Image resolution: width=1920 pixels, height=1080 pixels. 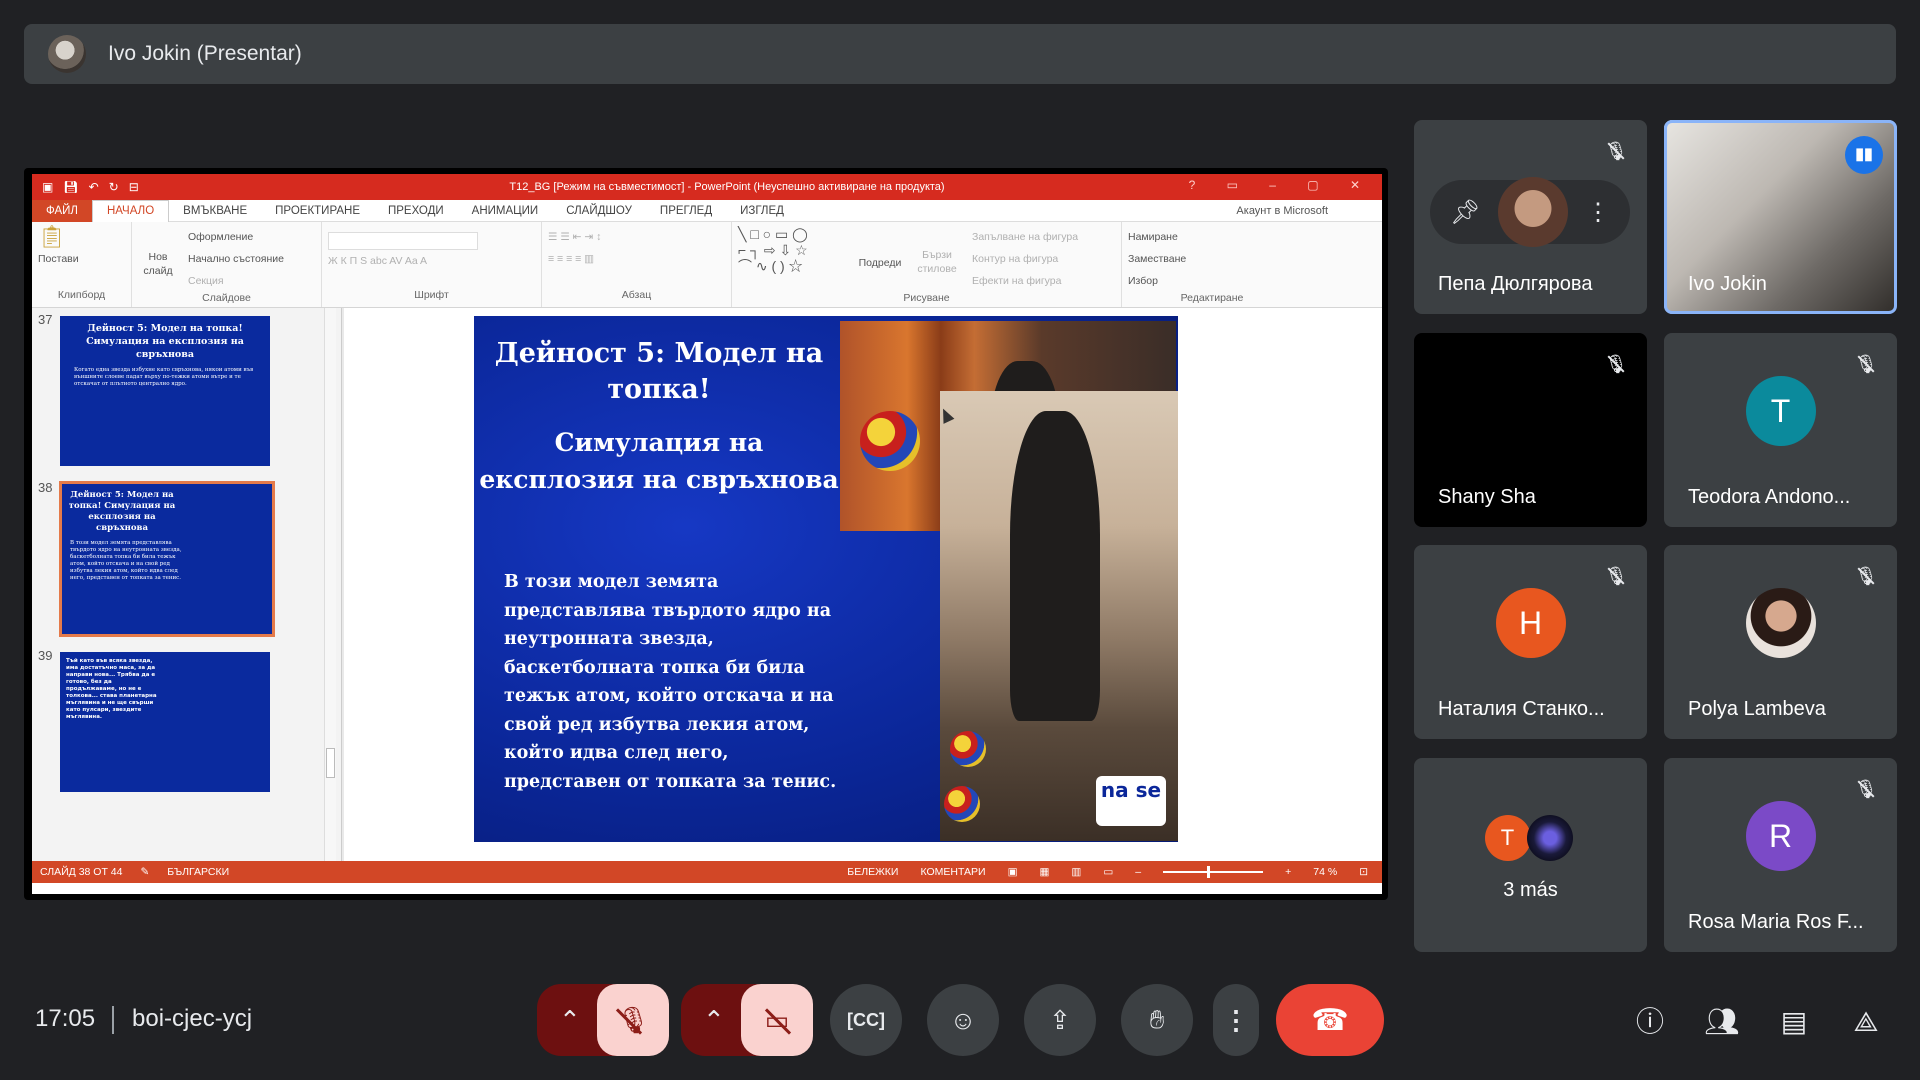 I want to click on raise-hand-button: ✋︎, so click(x=1157, y=1020).